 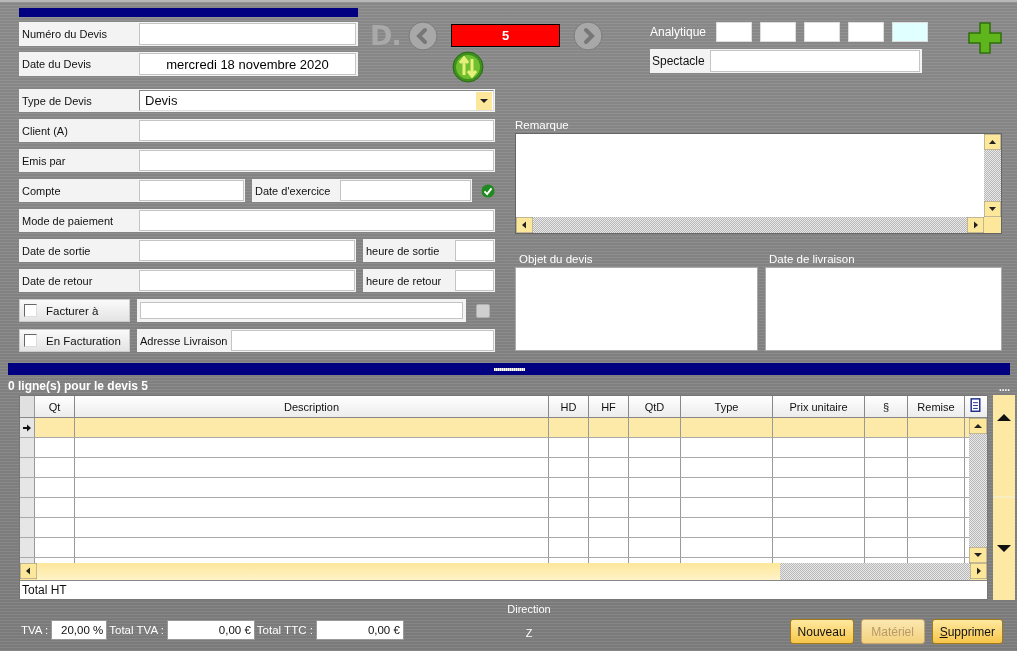 What do you see at coordinates (483, 310) in the screenshot?
I see `disabled-square-icon` at bounding box center [483, 310].